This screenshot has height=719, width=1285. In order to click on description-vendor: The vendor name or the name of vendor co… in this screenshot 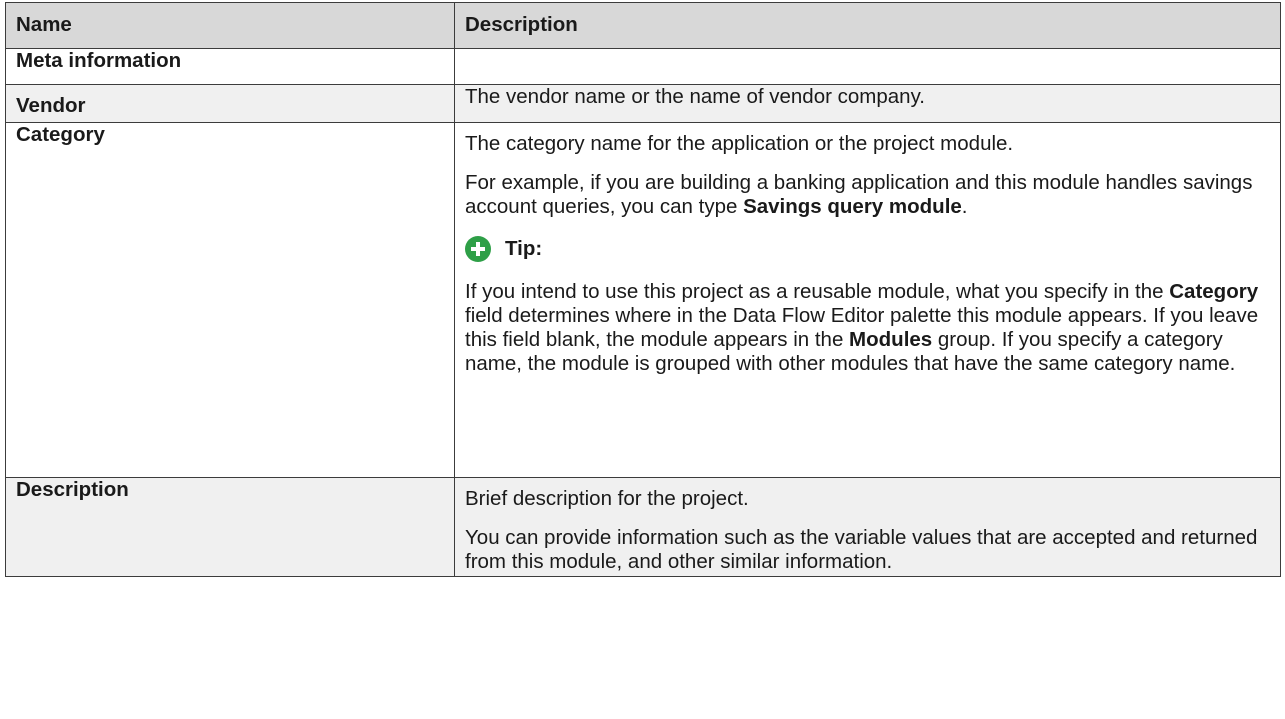, I will do `click(867, 103)`.